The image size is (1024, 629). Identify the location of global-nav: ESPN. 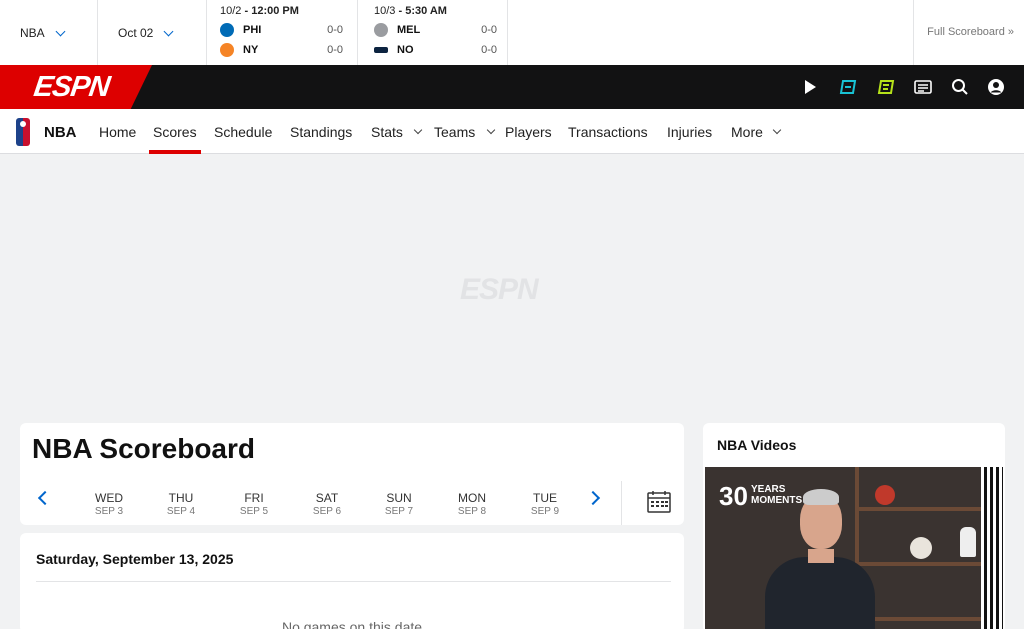
(512, 87).